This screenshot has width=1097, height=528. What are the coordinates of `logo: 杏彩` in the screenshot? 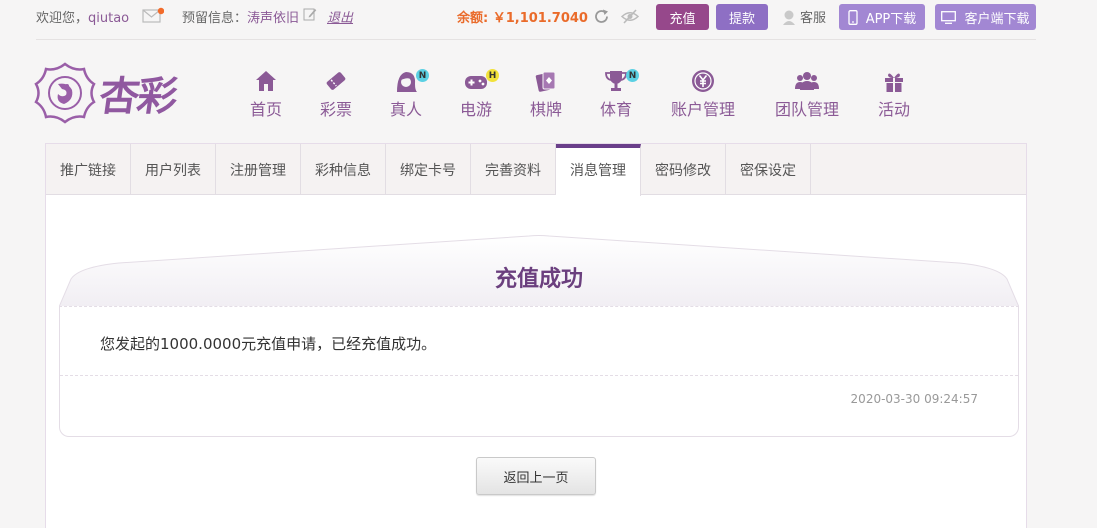 It's located at (114, 93).